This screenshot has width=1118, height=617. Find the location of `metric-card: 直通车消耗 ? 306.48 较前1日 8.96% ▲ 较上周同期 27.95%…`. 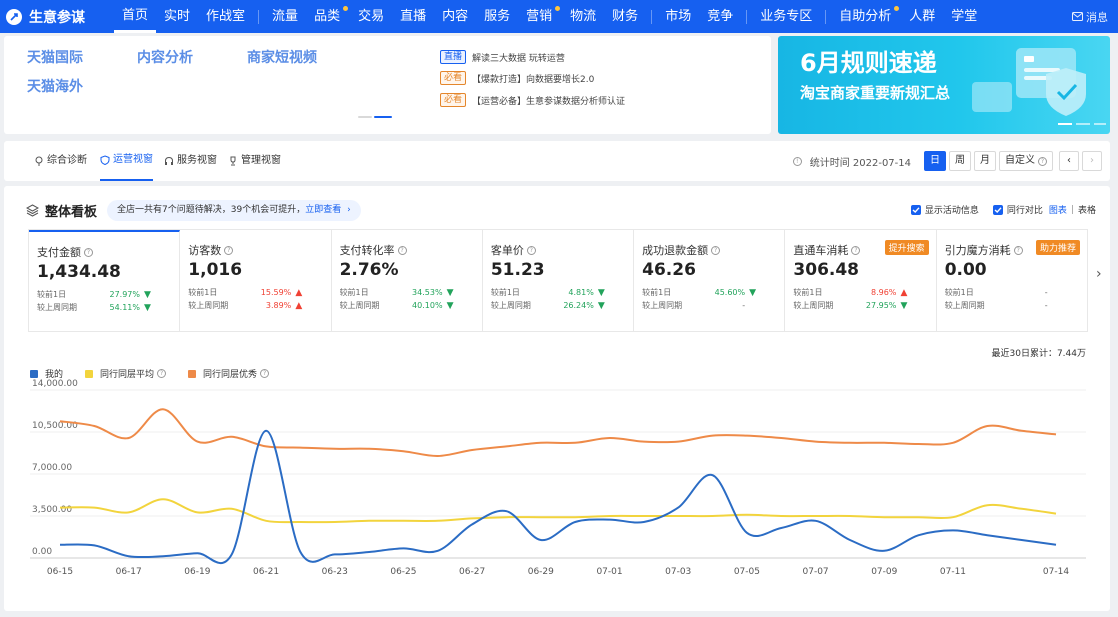

metric-card: 直通车消耗 ? 306.48 较前1日 8.96% ▲ 较上周同期 27.95%… is located at coordinates (861, 280).